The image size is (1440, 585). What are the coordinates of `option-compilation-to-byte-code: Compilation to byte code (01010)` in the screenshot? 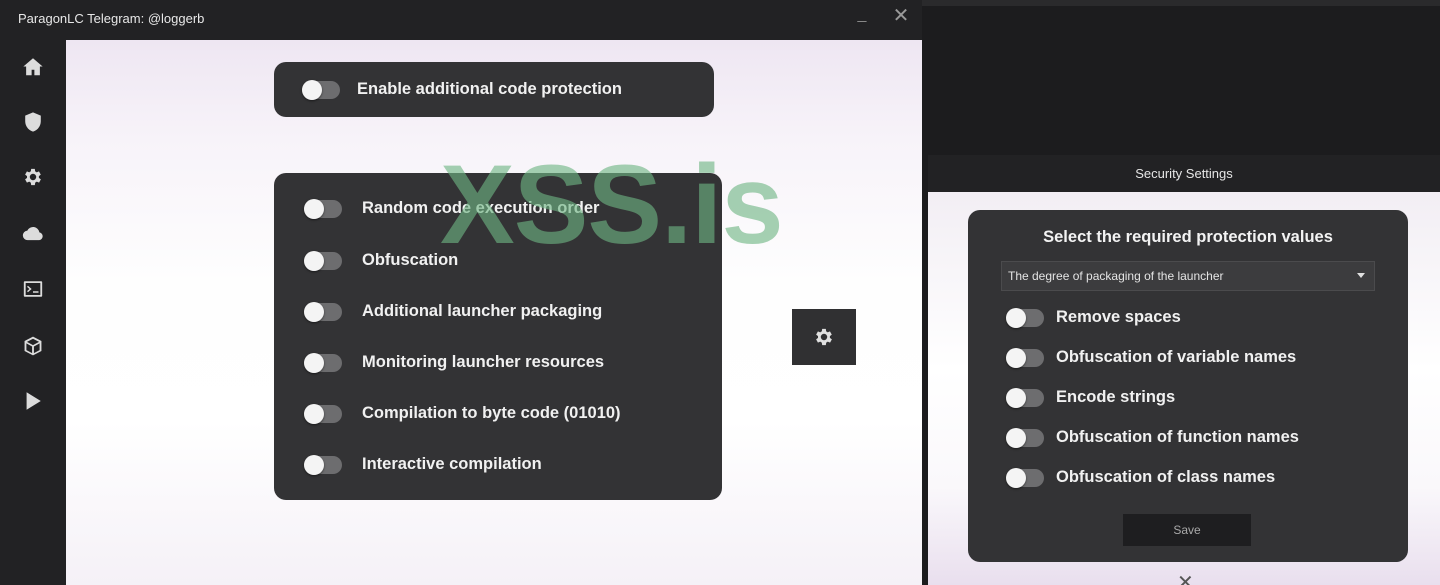 It's located at (462, 413).